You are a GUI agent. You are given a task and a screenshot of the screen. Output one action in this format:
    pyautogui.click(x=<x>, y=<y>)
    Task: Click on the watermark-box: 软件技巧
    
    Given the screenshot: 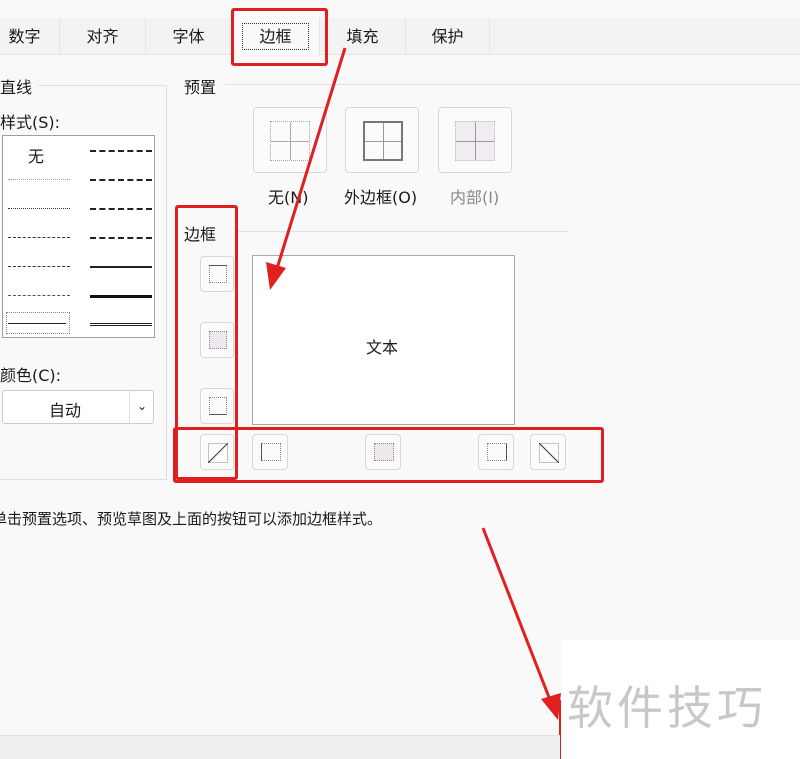 What is the action you would take?
    pyautogui.click(x=680, y=699)
    